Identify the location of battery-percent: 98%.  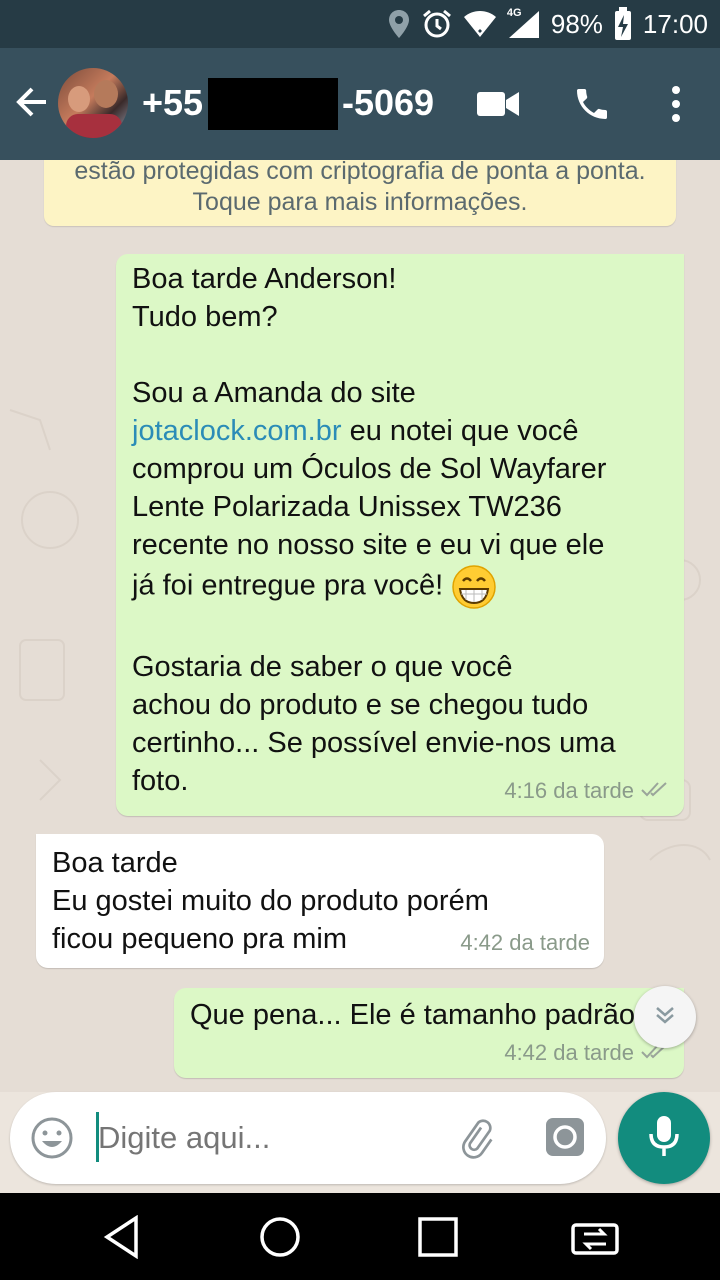
(576, 23).